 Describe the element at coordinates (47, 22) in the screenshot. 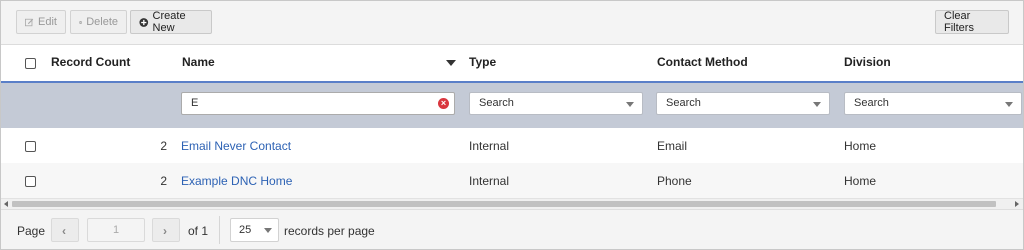

I see `edit-button-label: Edit` at that location.